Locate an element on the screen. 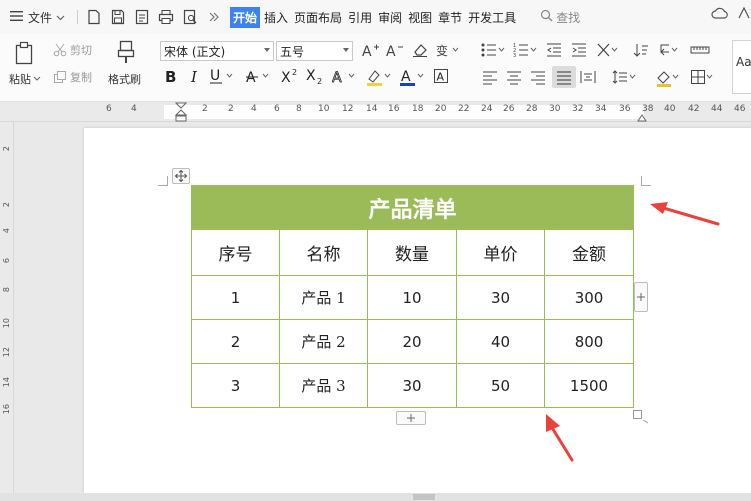 The width and height of the screenshot is (751, 501). table-cell: 300 is located at coordinates (589, 297).